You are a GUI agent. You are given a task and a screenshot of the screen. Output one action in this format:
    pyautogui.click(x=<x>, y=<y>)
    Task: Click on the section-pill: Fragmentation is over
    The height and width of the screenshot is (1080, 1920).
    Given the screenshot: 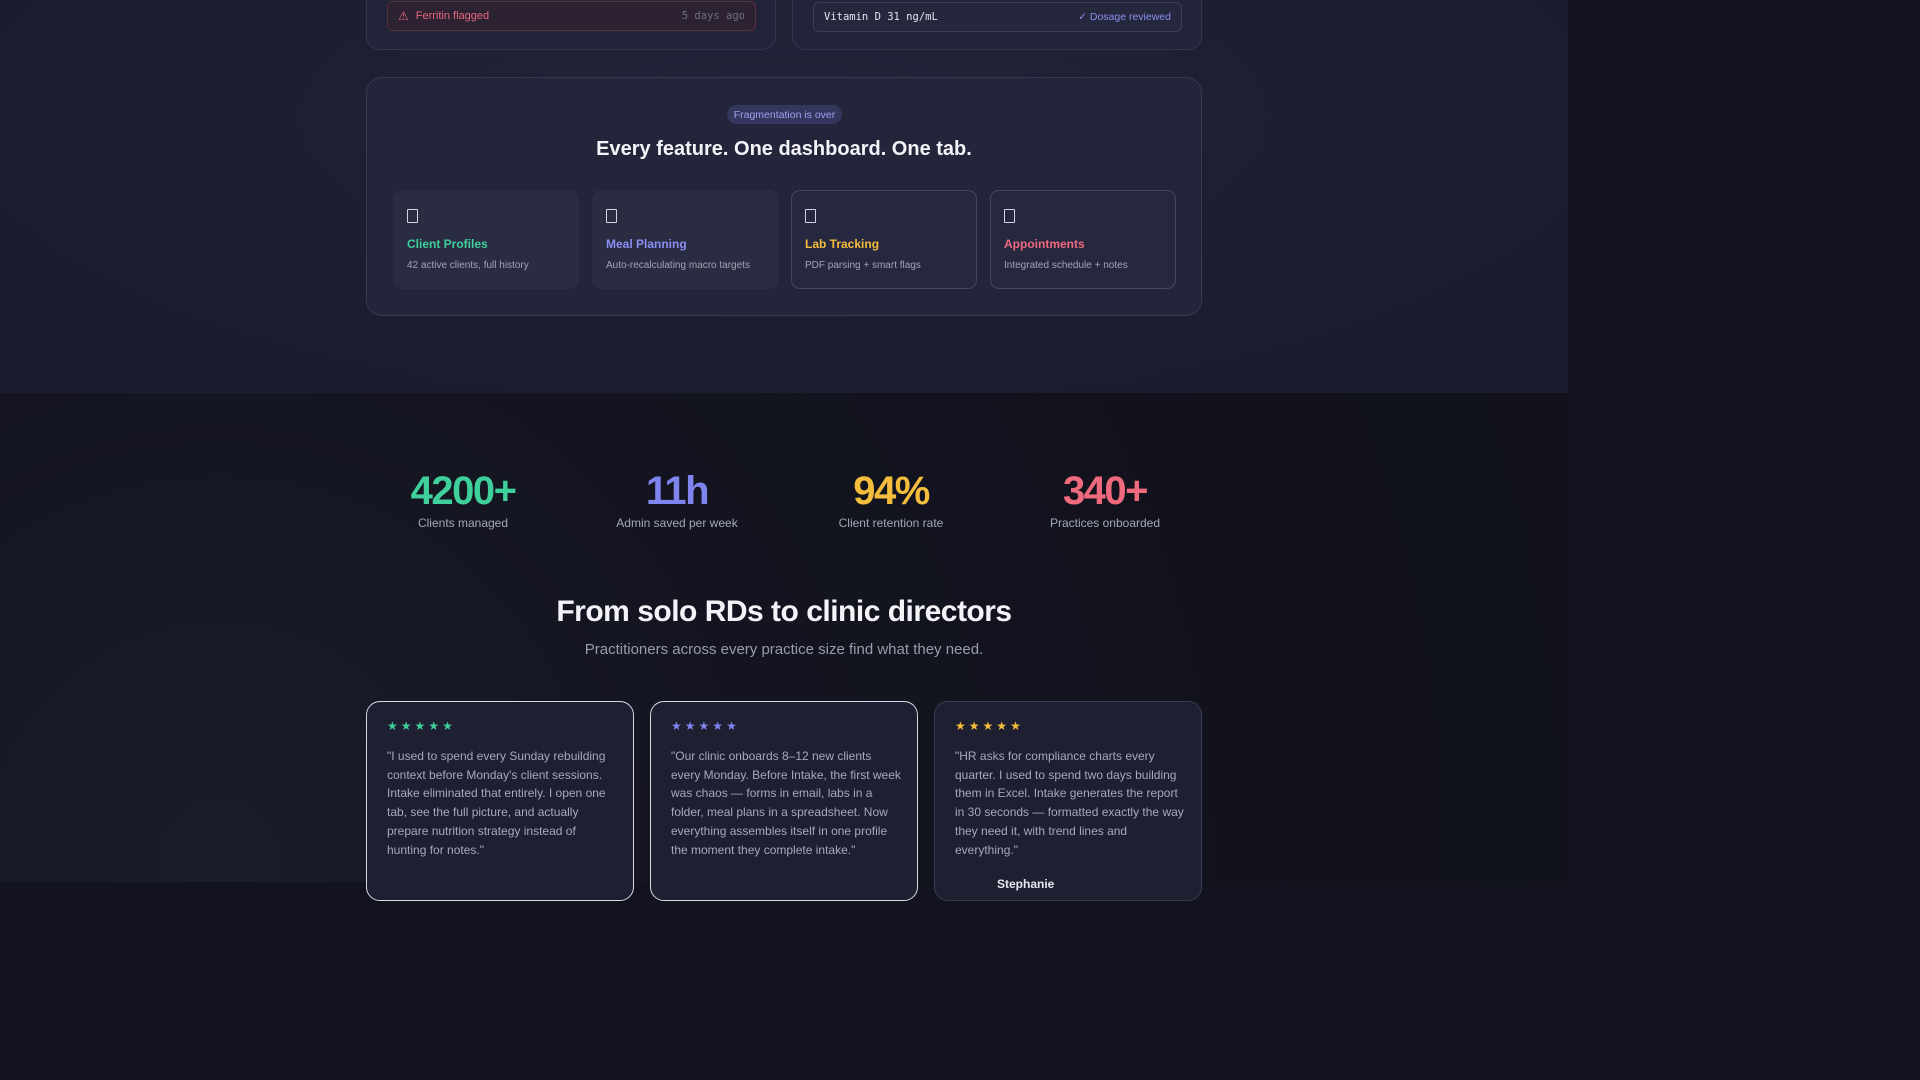 What is the action you would take?
    pyautogui.click(x=784, y=114)
    